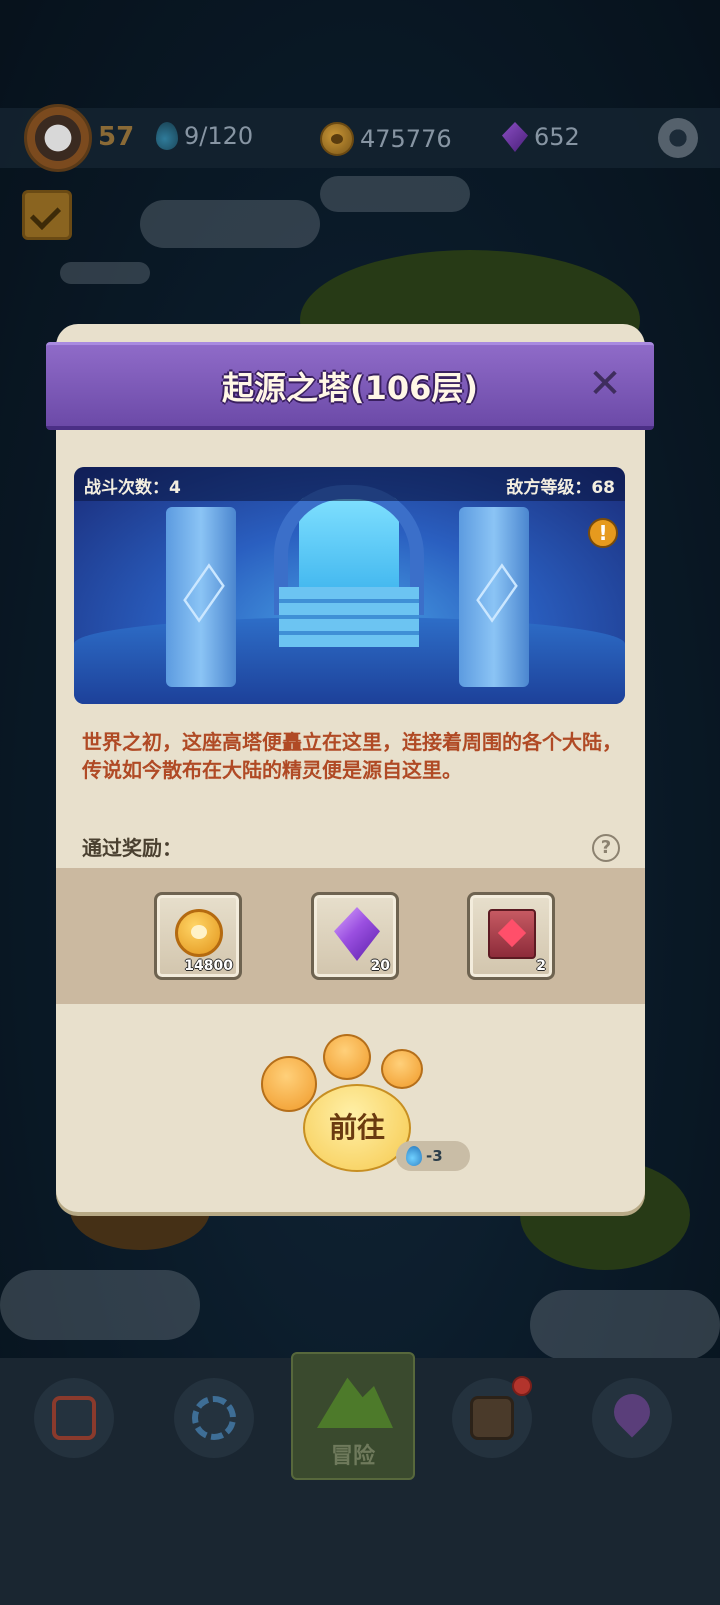 Image resolution: width=720 pixels, height=1605 pixels. What do you see at coordinates (349, 585) in the screenshot?
I see `tower-banner-image: 战斗次数：4 敌方等级：68` at bounding box center [349, 585].